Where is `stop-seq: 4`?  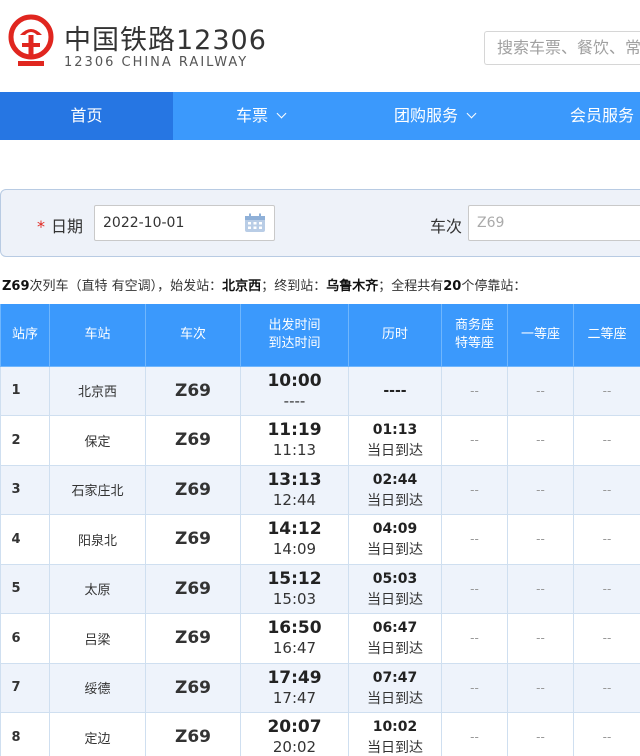 stop-seq: 4 is located at coordinates (25, 539).